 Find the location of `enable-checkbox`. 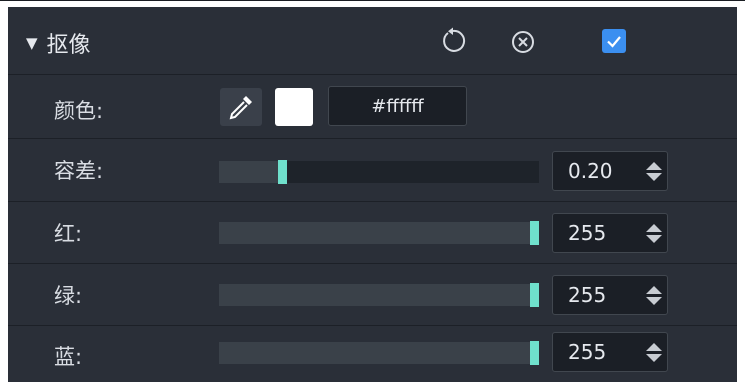

enable-checkbox is located at coordinates (614, 41).